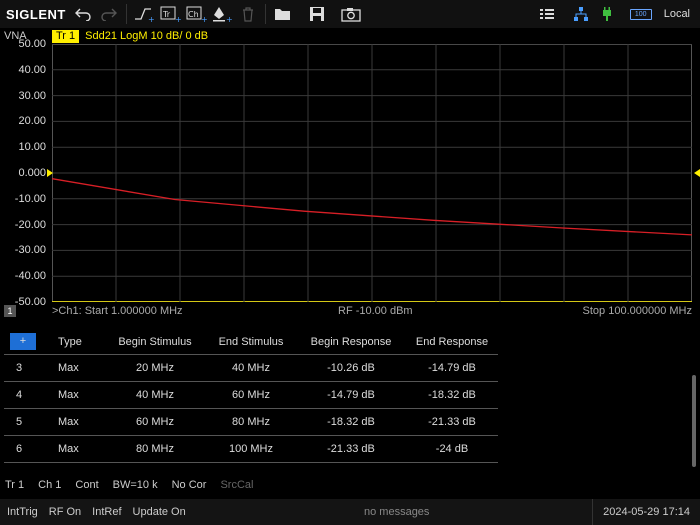 The height and width of the screenshot is (525, 700). I want to click on cell-begin-response: -10.26 dB, so click(351, 368).